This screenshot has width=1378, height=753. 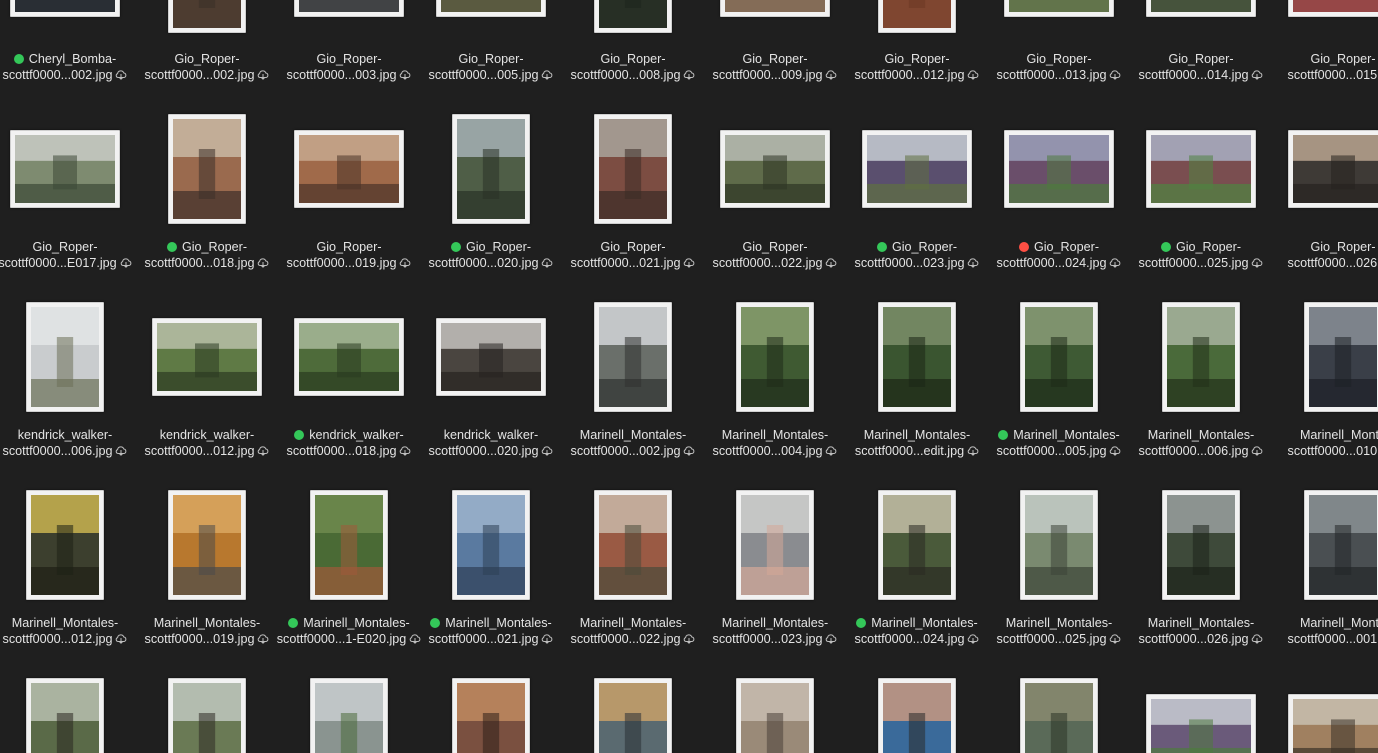 I want to click on file-name-label: Gio_Roper-scottf0000...013.jpg, so click(x=1059, y=67).